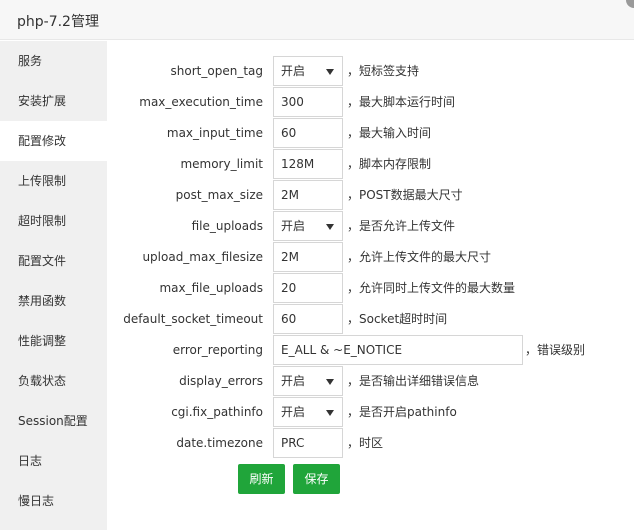 The height and width of the screenshot is (530, 634). What do you see at coordinates (261, 479) in the screenshot?
I see `refresh-button: 刷新` at bounding box center [261, 479].